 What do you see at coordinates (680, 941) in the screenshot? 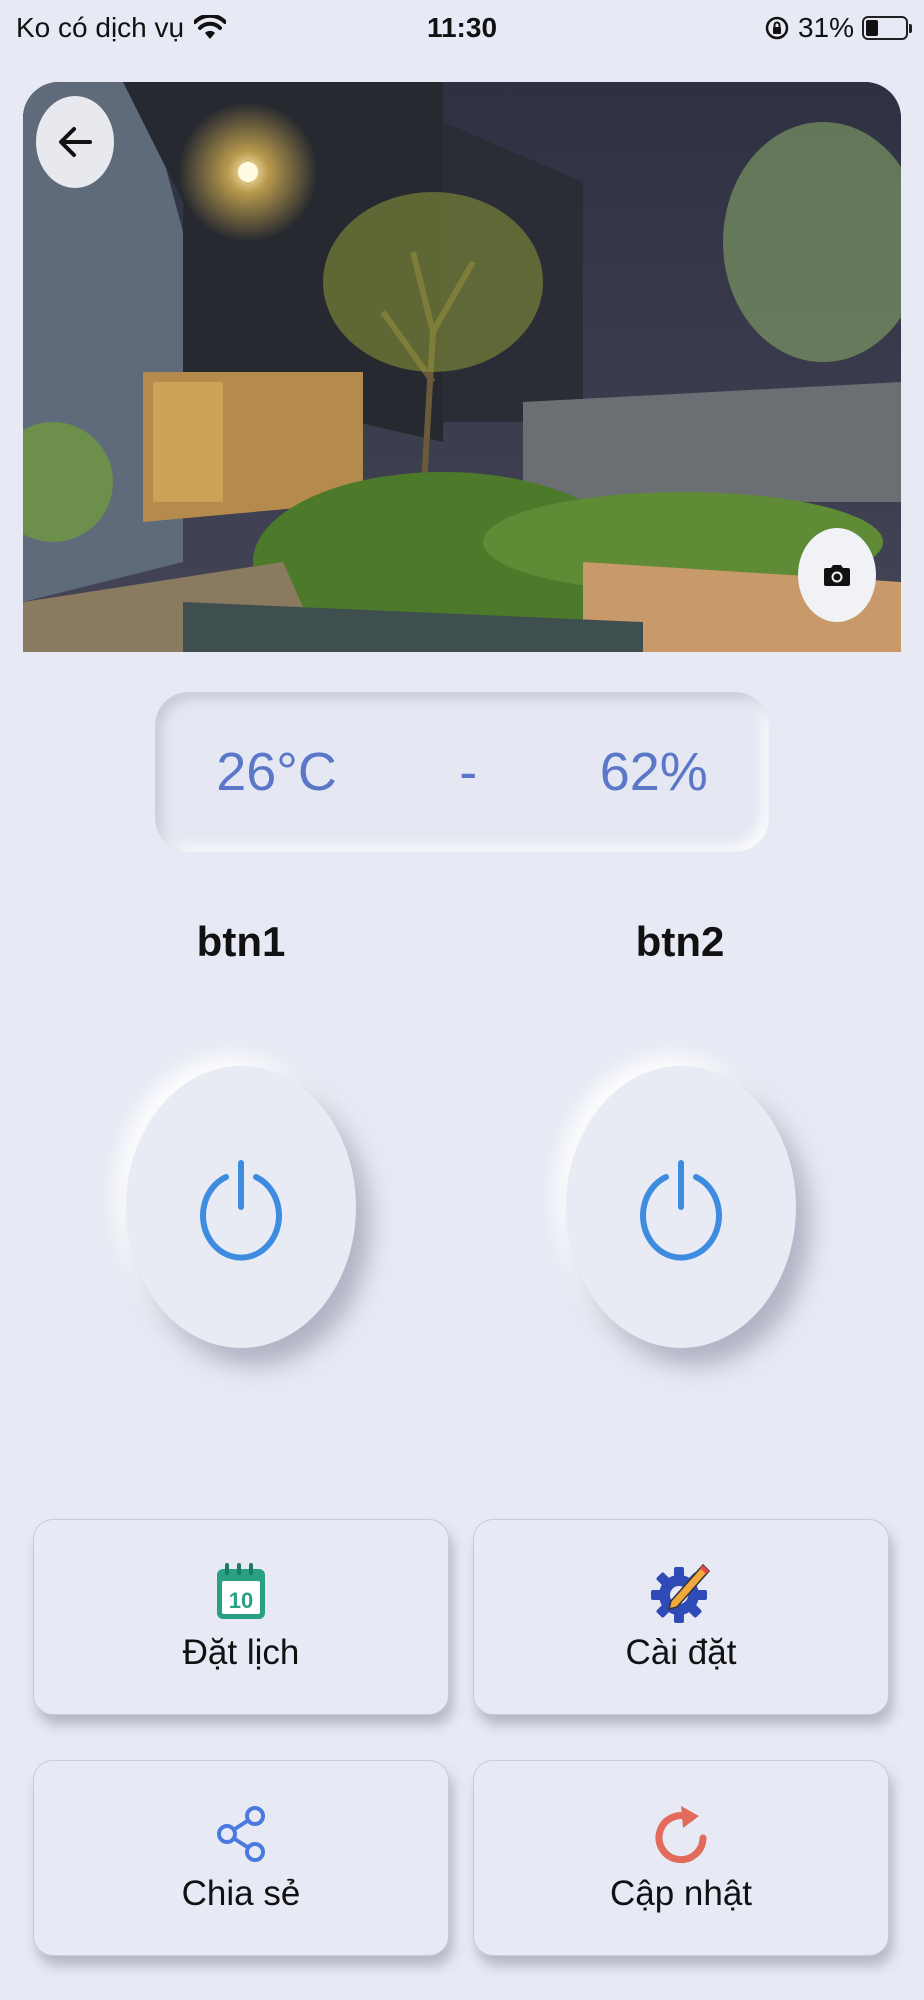
I see `btn2-label: btn2` at bounding box center [680, 941].